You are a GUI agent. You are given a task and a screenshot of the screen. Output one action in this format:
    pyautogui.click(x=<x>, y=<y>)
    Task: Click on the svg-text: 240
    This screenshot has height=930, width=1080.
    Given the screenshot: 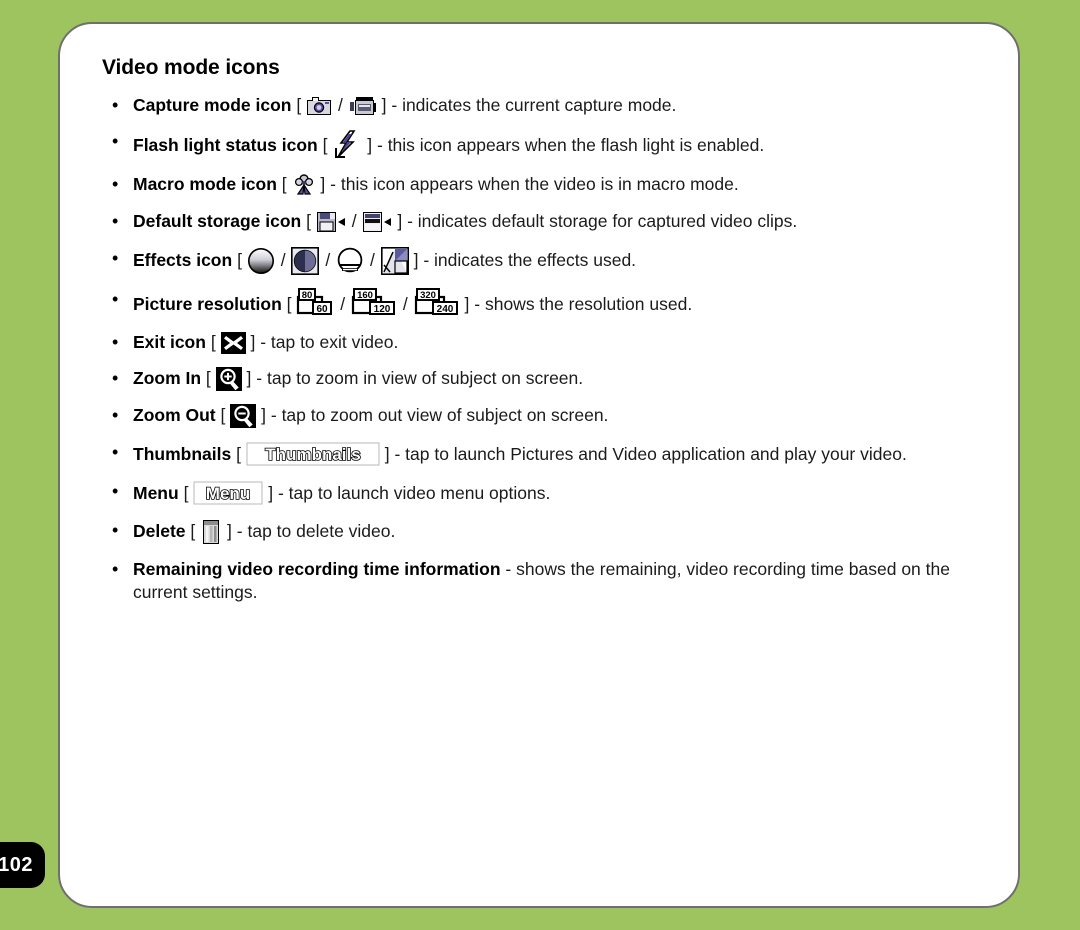 What is the action you would take?
    pyautogui.click(x=444, y=309)
    